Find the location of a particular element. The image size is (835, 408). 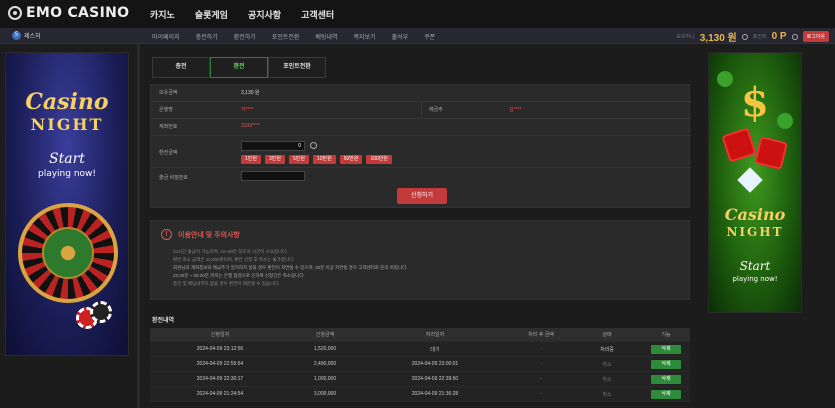

holder-value: 김**** is located at coordinates (515, 110).